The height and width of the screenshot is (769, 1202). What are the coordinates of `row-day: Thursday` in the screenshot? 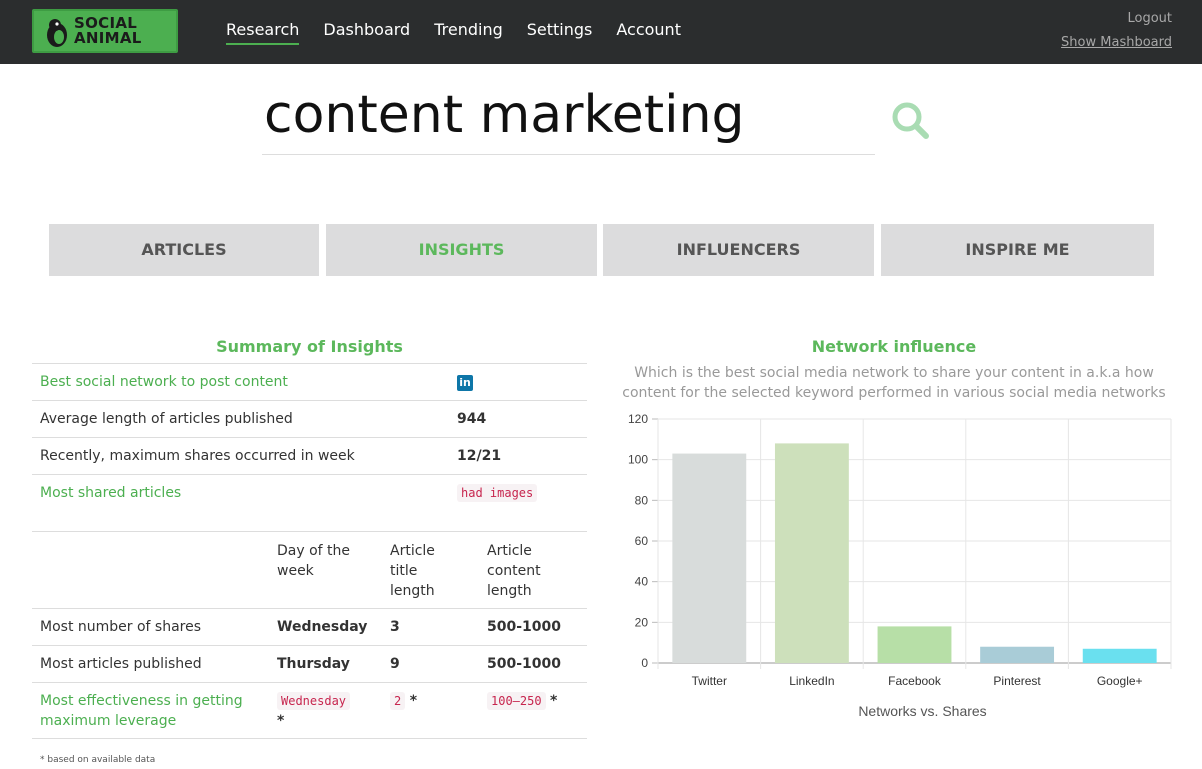 It's located at (313, 664).